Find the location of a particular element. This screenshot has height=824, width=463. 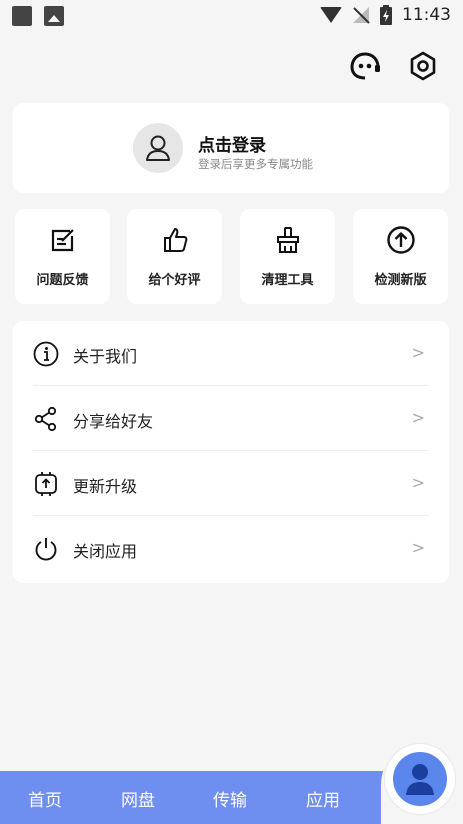

settings-icon is located at coordinates (423, 66).